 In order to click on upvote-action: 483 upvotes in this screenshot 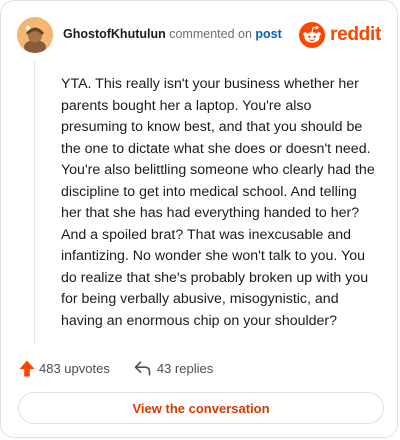, I will do `click(64, 368)`.